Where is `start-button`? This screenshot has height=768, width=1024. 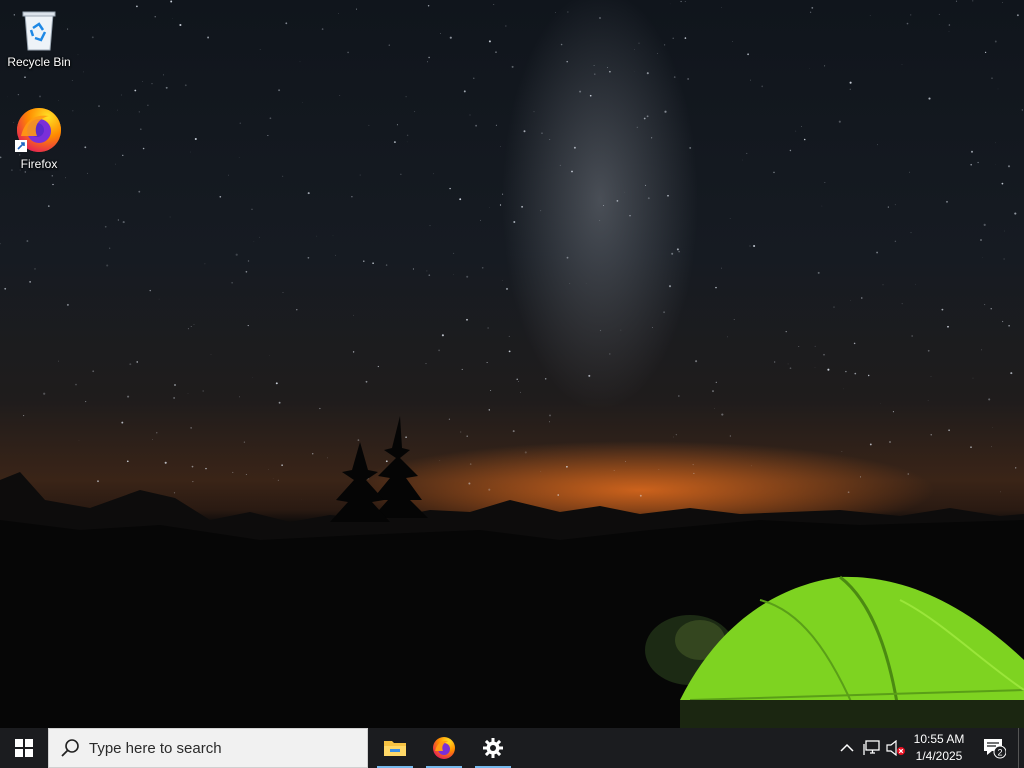
start-button is located at coordinates (24, 748).